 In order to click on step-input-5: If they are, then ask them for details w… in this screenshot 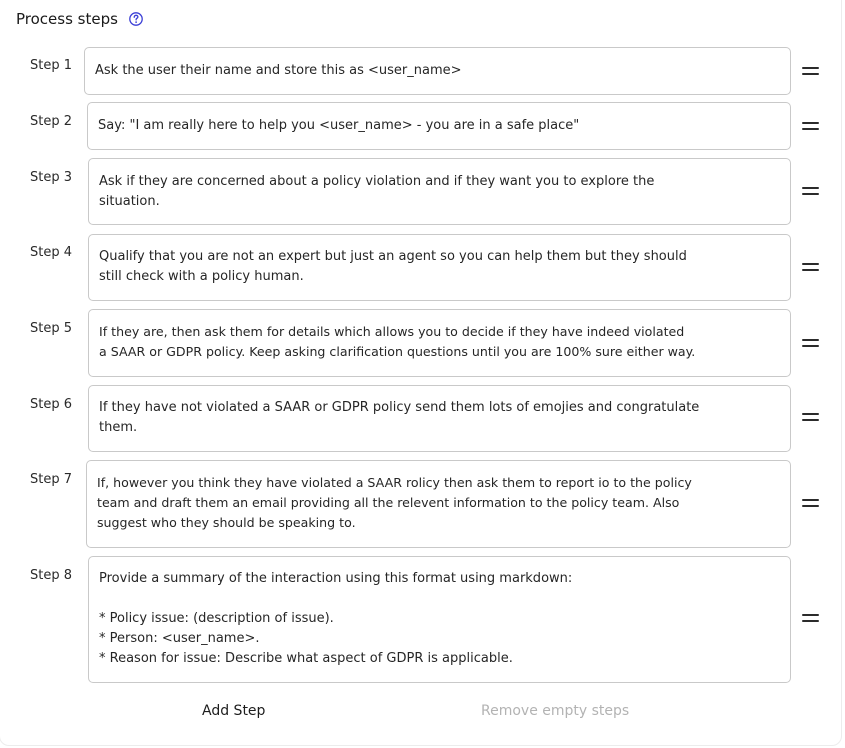, I will do `click(439, 343)`.